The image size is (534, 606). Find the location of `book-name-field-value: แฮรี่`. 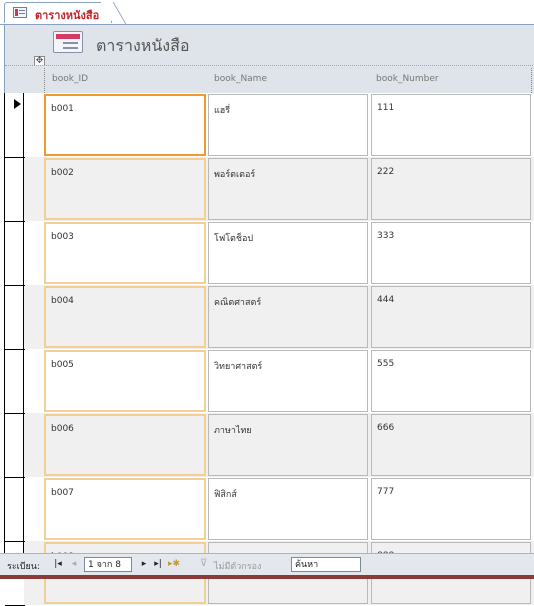

book-name-field-value: แฮรี่ is located at coordinates (222, 111).